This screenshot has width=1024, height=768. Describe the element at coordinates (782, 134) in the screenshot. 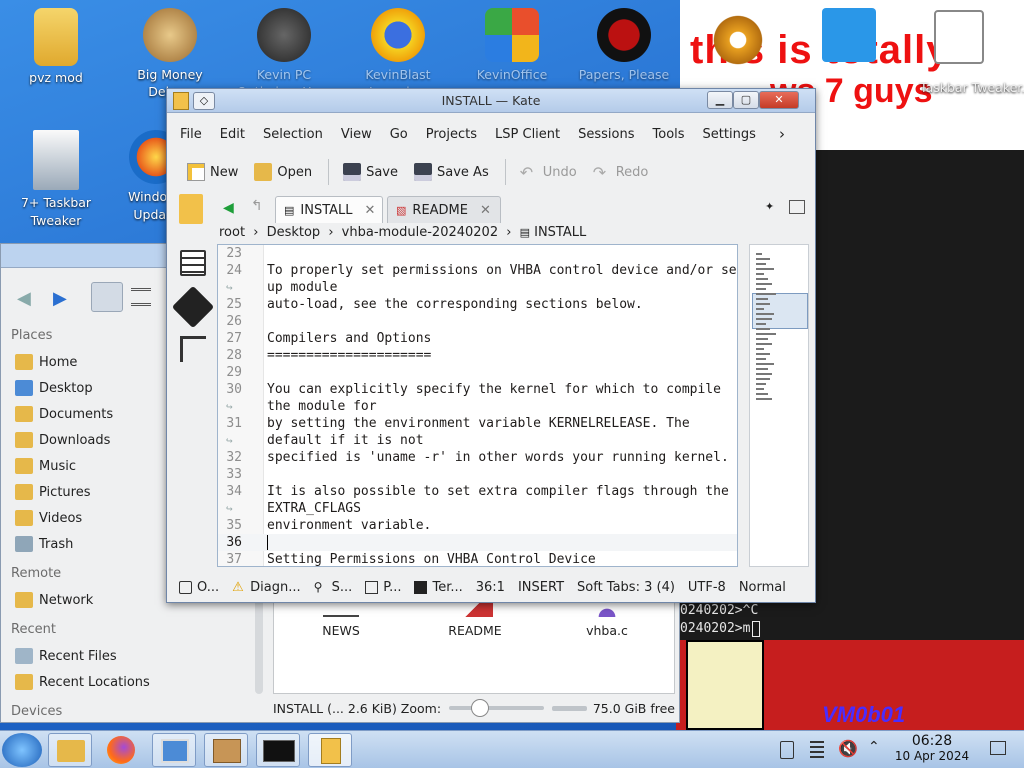

I see `menu-overflow-chevron-icon: ›` at that location.